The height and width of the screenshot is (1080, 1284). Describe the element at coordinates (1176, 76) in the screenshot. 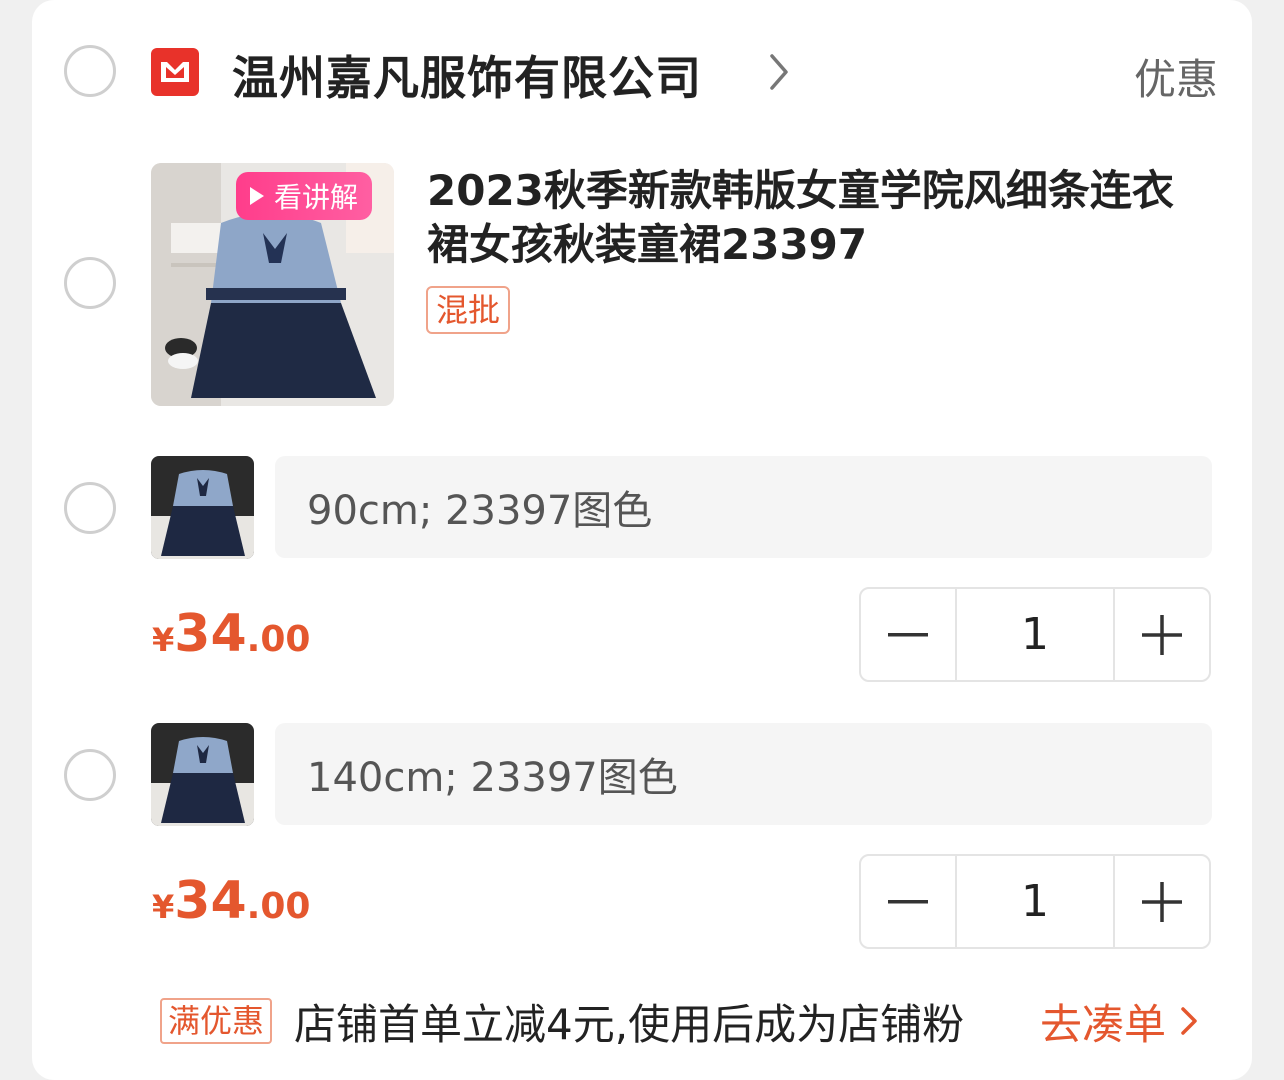

I see `shop-promo-link: 优惠` at that location.